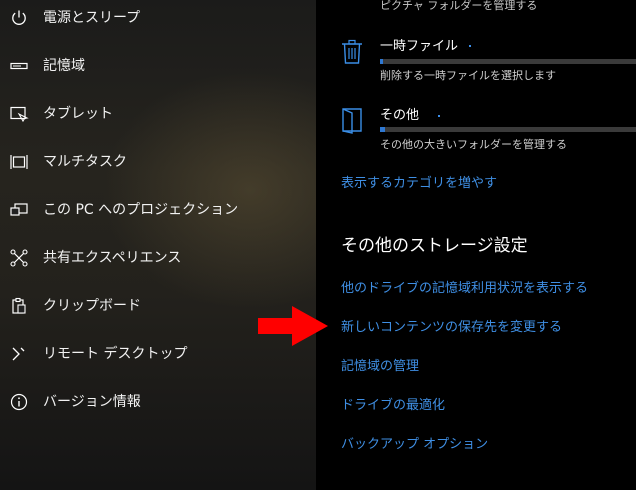 The width and height of the screenshot is (636, 490). Describe the element at coordinates (19, 18) in the screenshot. I see `power-icon` at that location.